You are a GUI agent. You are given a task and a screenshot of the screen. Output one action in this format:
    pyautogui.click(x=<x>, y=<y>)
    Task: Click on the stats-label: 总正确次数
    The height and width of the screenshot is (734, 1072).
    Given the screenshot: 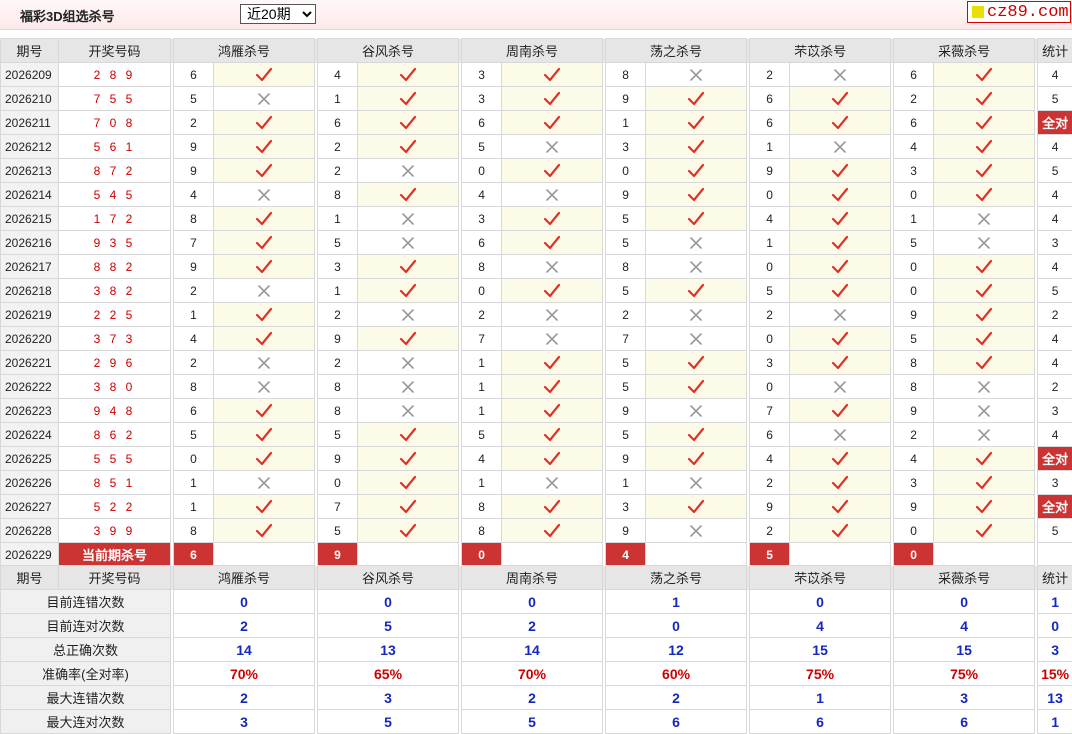 What is the action you would take?
    pyautogui.click(x=86, y=650)
    